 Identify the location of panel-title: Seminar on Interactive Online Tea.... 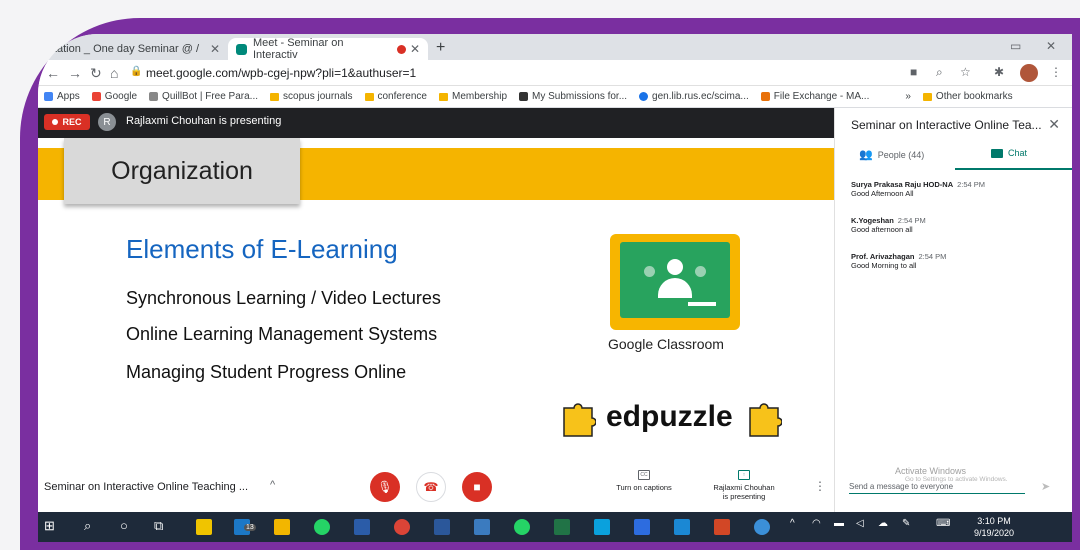
(946, 125).